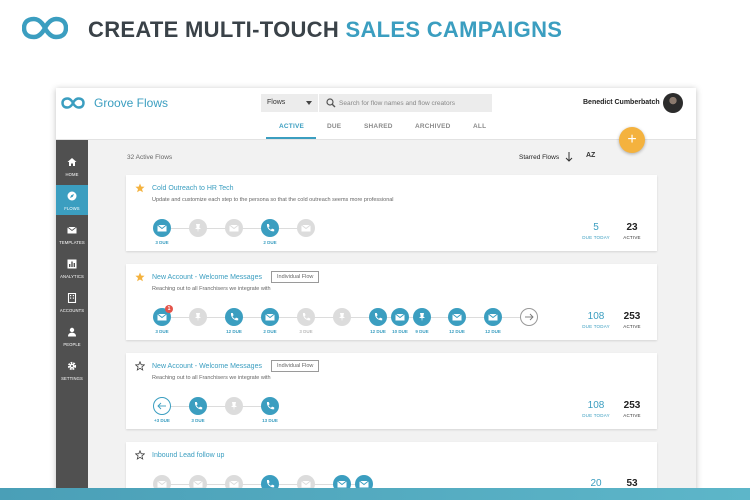  What do you see at coordinates (72, 310) in the screenshot?
I see `sidebar-item-label: ACCOUNTS` at bounding box center [72, 310].